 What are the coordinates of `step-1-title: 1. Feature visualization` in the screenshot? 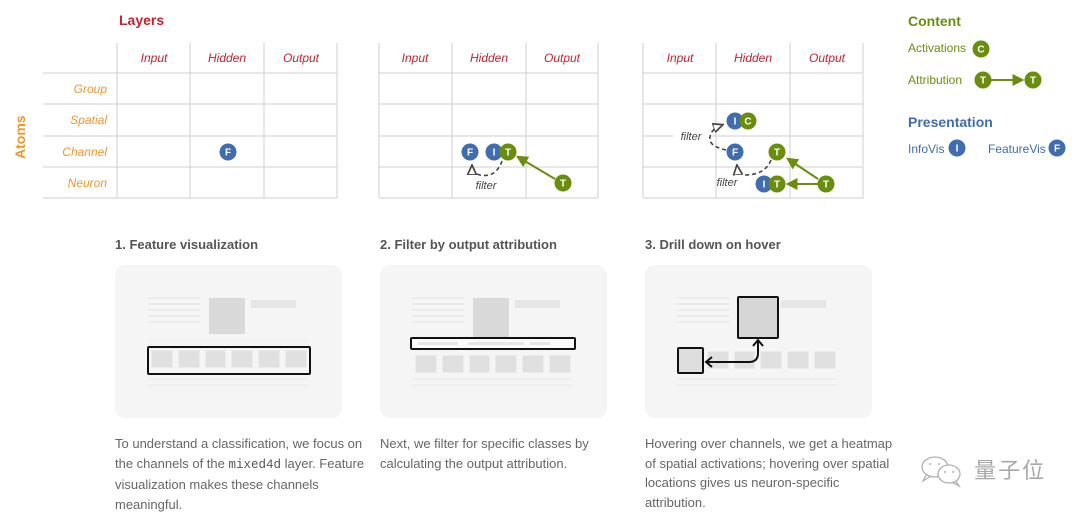 It's located at (187, 244).